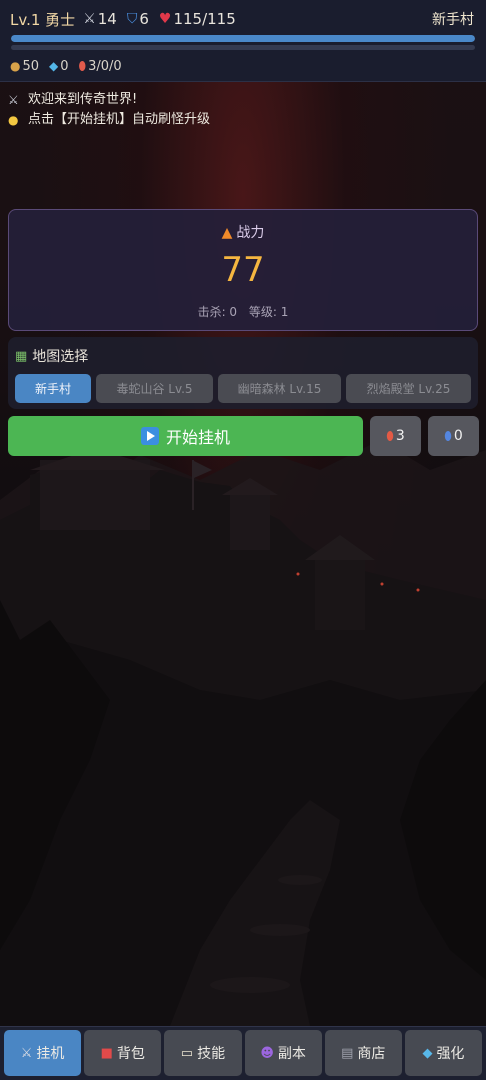 Image resolution: width=486 pixels, height=1080 pixels. Describe the element at coordinates (267, 1053) in the screenshot. I see `devil-icon: ☻` at that location.